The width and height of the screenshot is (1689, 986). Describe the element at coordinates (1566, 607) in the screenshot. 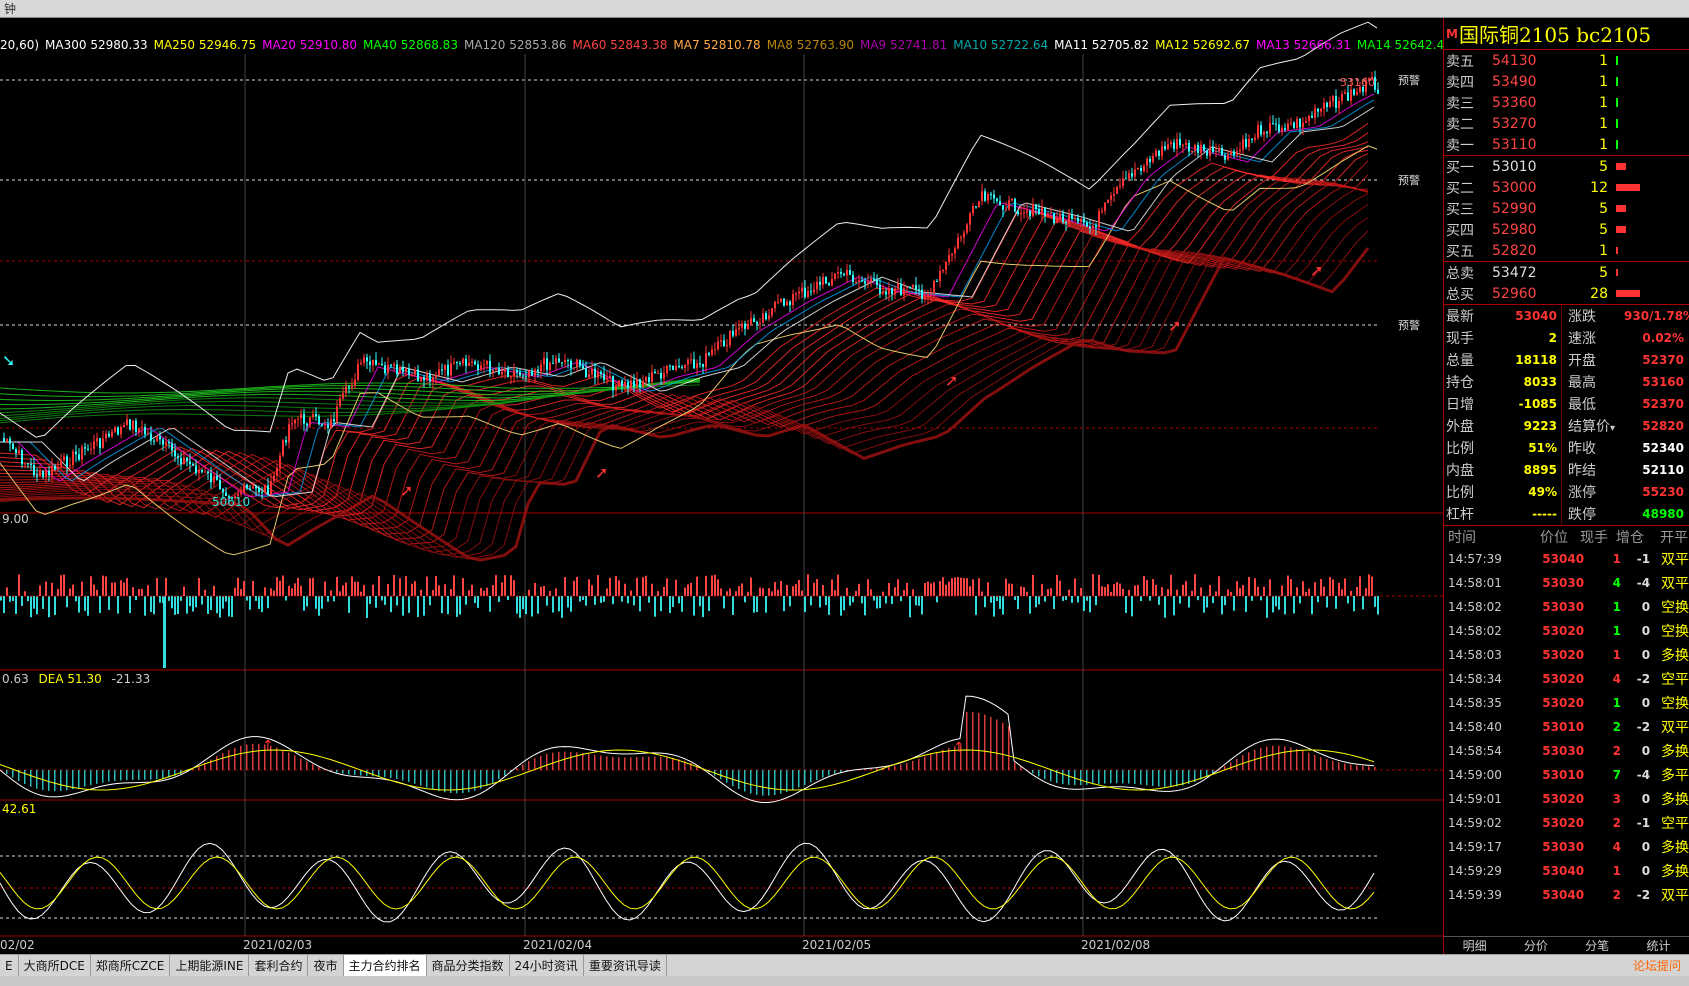

I see `tick-row: 14:58:02 53030 1 0 空换` at that location.